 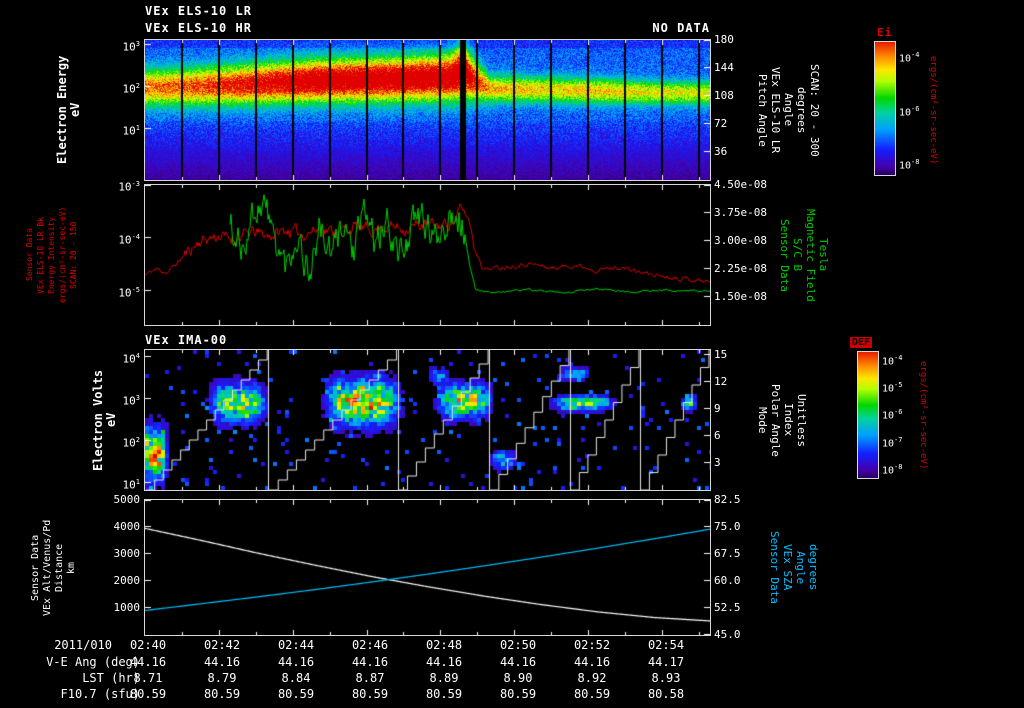 I want to click on colorbar-def-units-label: ergs/(cm²-sr-sec-eV), so click(x=922, y=415).